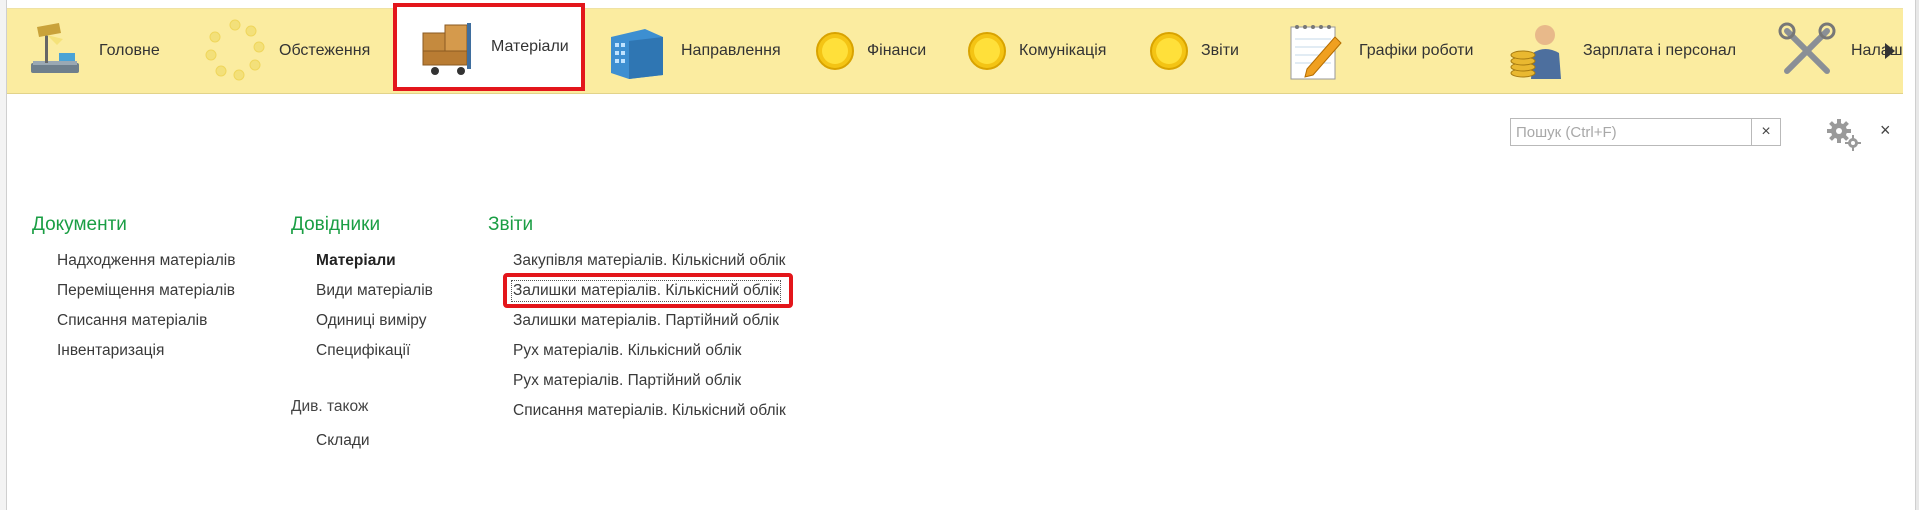 The image size is (1919, 510). Describe the element at coordinates (530, 46) in the screenshot. I see `section-label: Матеріали` at that location.